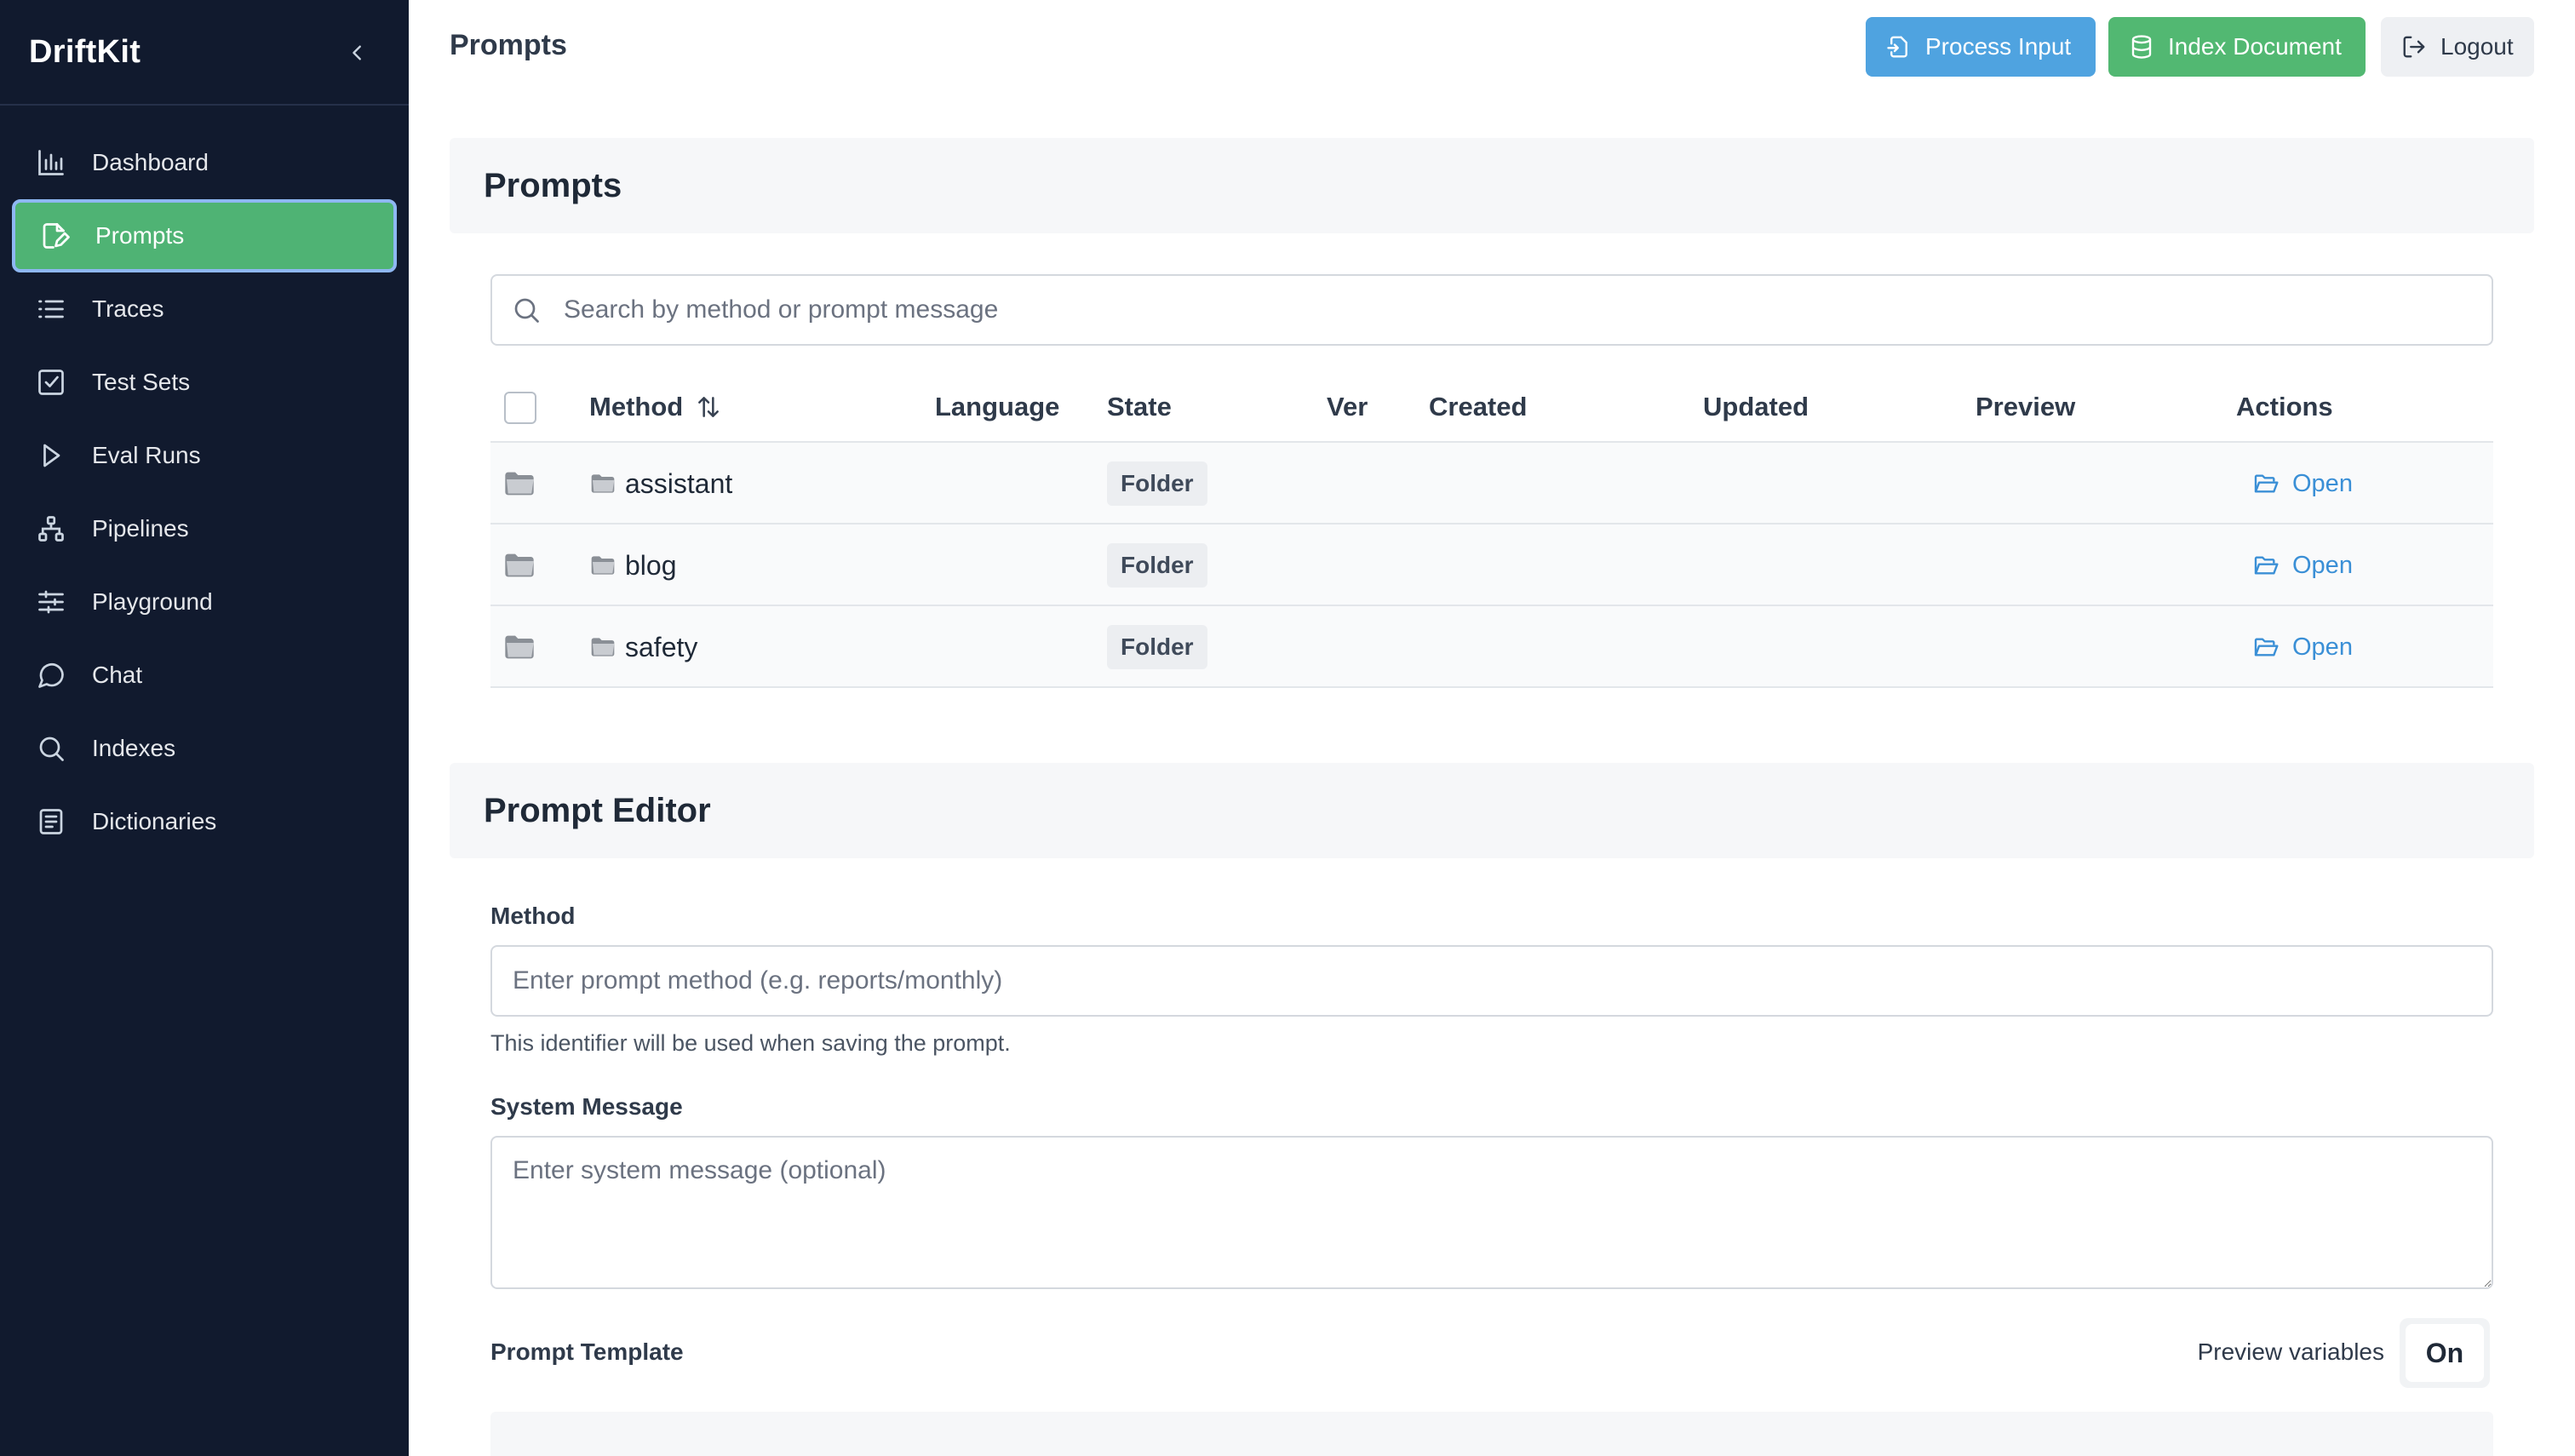  What do you see at coordinates (1347, 407) in the screenshot?
I see `column-ver: Ver` at bounding box center [1347, 407].